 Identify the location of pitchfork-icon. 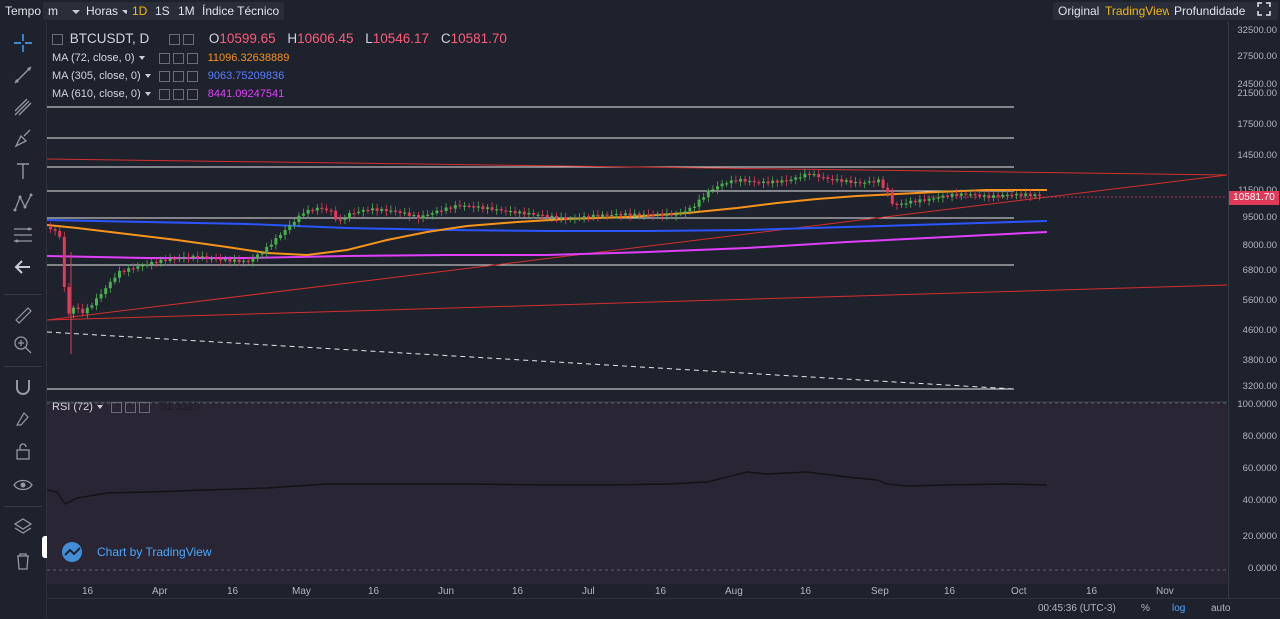
(23, 107).